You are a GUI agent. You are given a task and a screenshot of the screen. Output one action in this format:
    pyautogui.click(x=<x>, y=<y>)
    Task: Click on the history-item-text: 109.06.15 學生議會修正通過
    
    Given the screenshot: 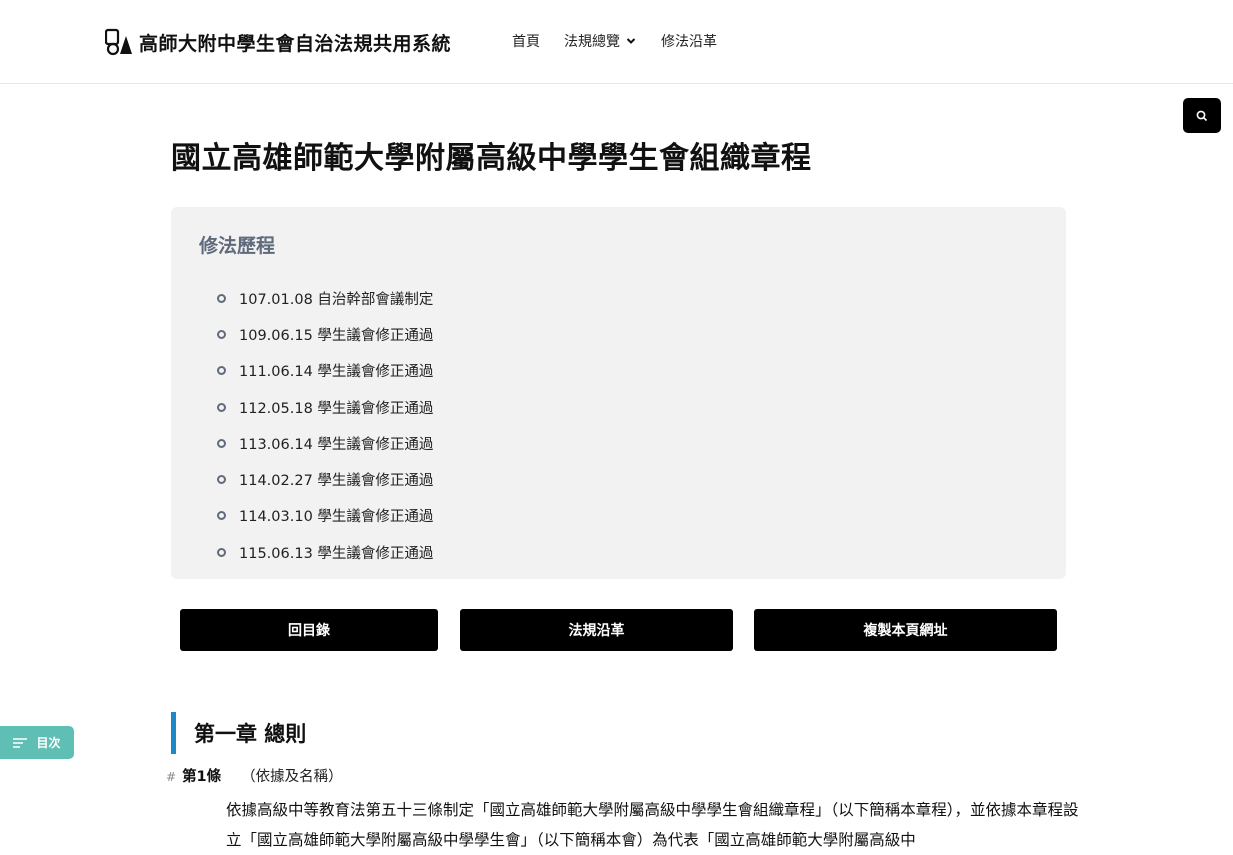 What is the action you would take?
    pyautogui.click(x=336, y=335)
    